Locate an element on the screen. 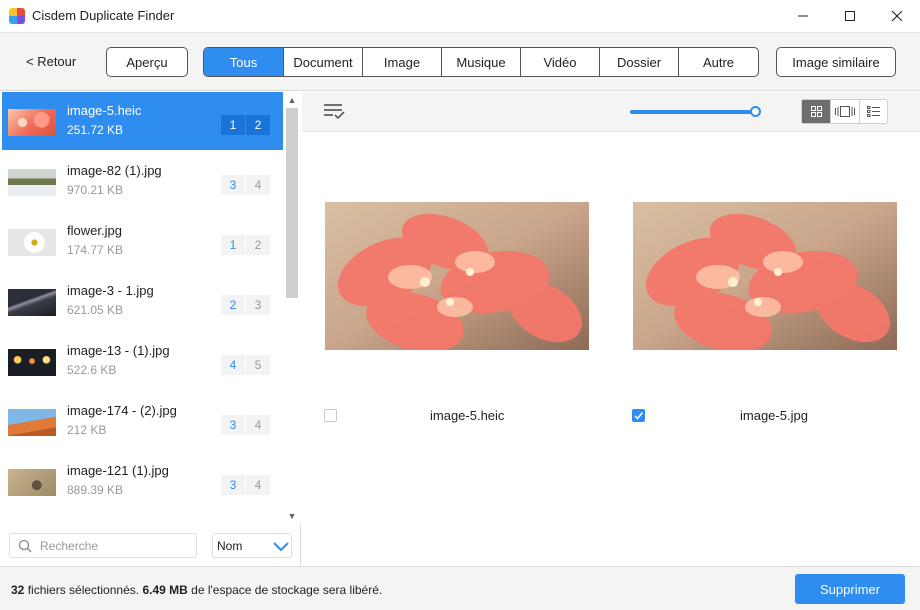  close-icon is located at coordinates (897, 16).